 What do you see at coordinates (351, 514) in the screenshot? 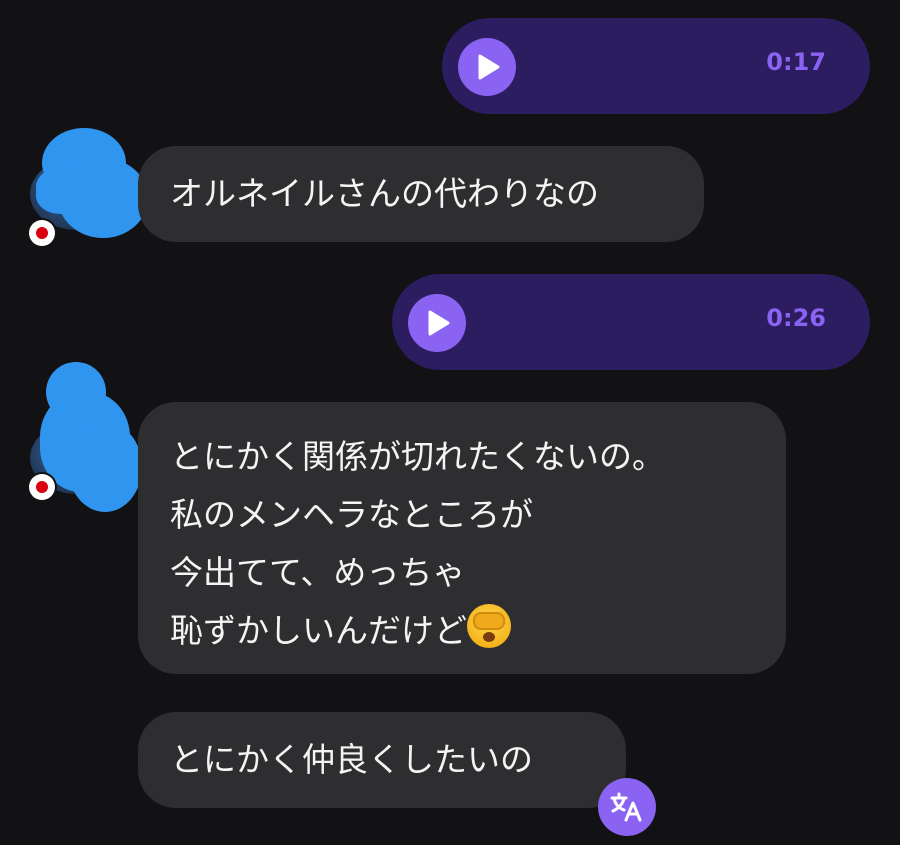
I see `message-line: 私のメンヘラなところが` at bounding box center [351, 514].